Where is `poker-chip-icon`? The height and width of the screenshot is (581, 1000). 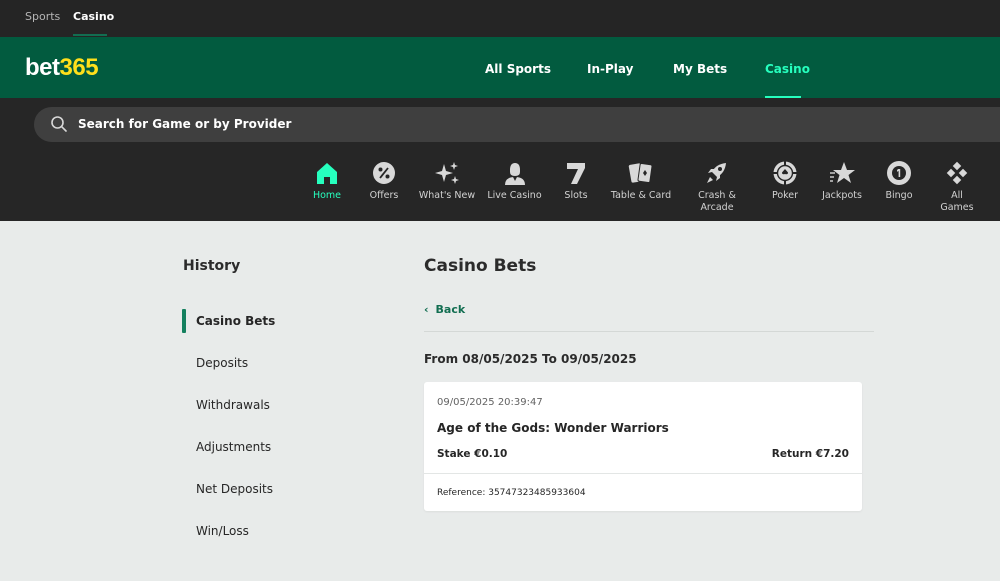 poker-chip-icon is located at coordinates (785, 173).